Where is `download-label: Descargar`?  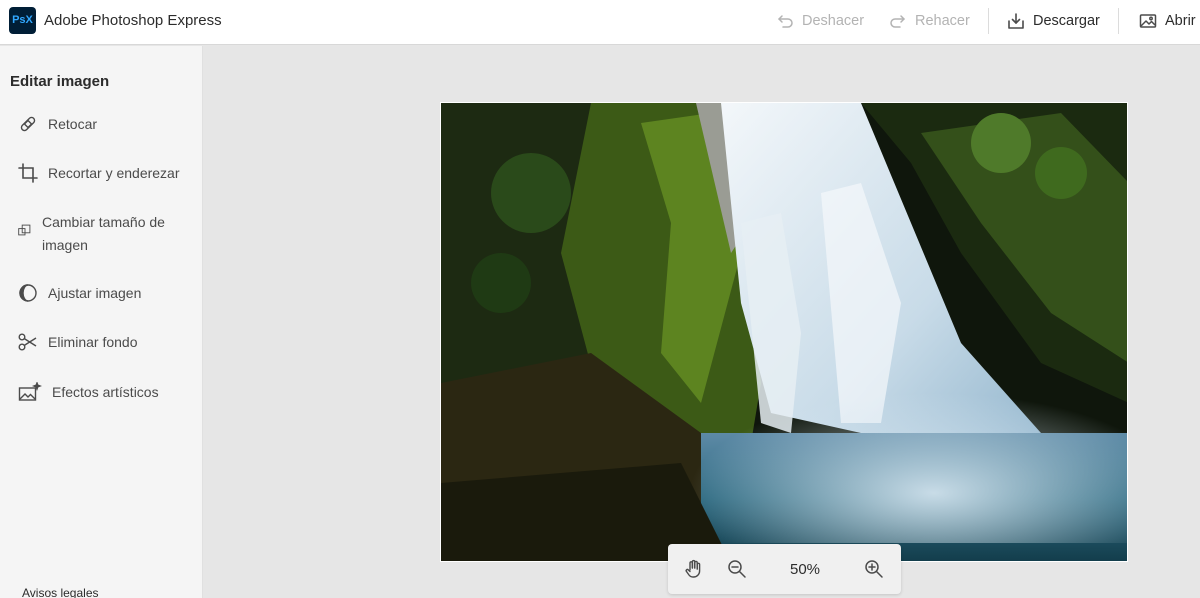
download-label: Descargar is located at coordinates (1066, 21).